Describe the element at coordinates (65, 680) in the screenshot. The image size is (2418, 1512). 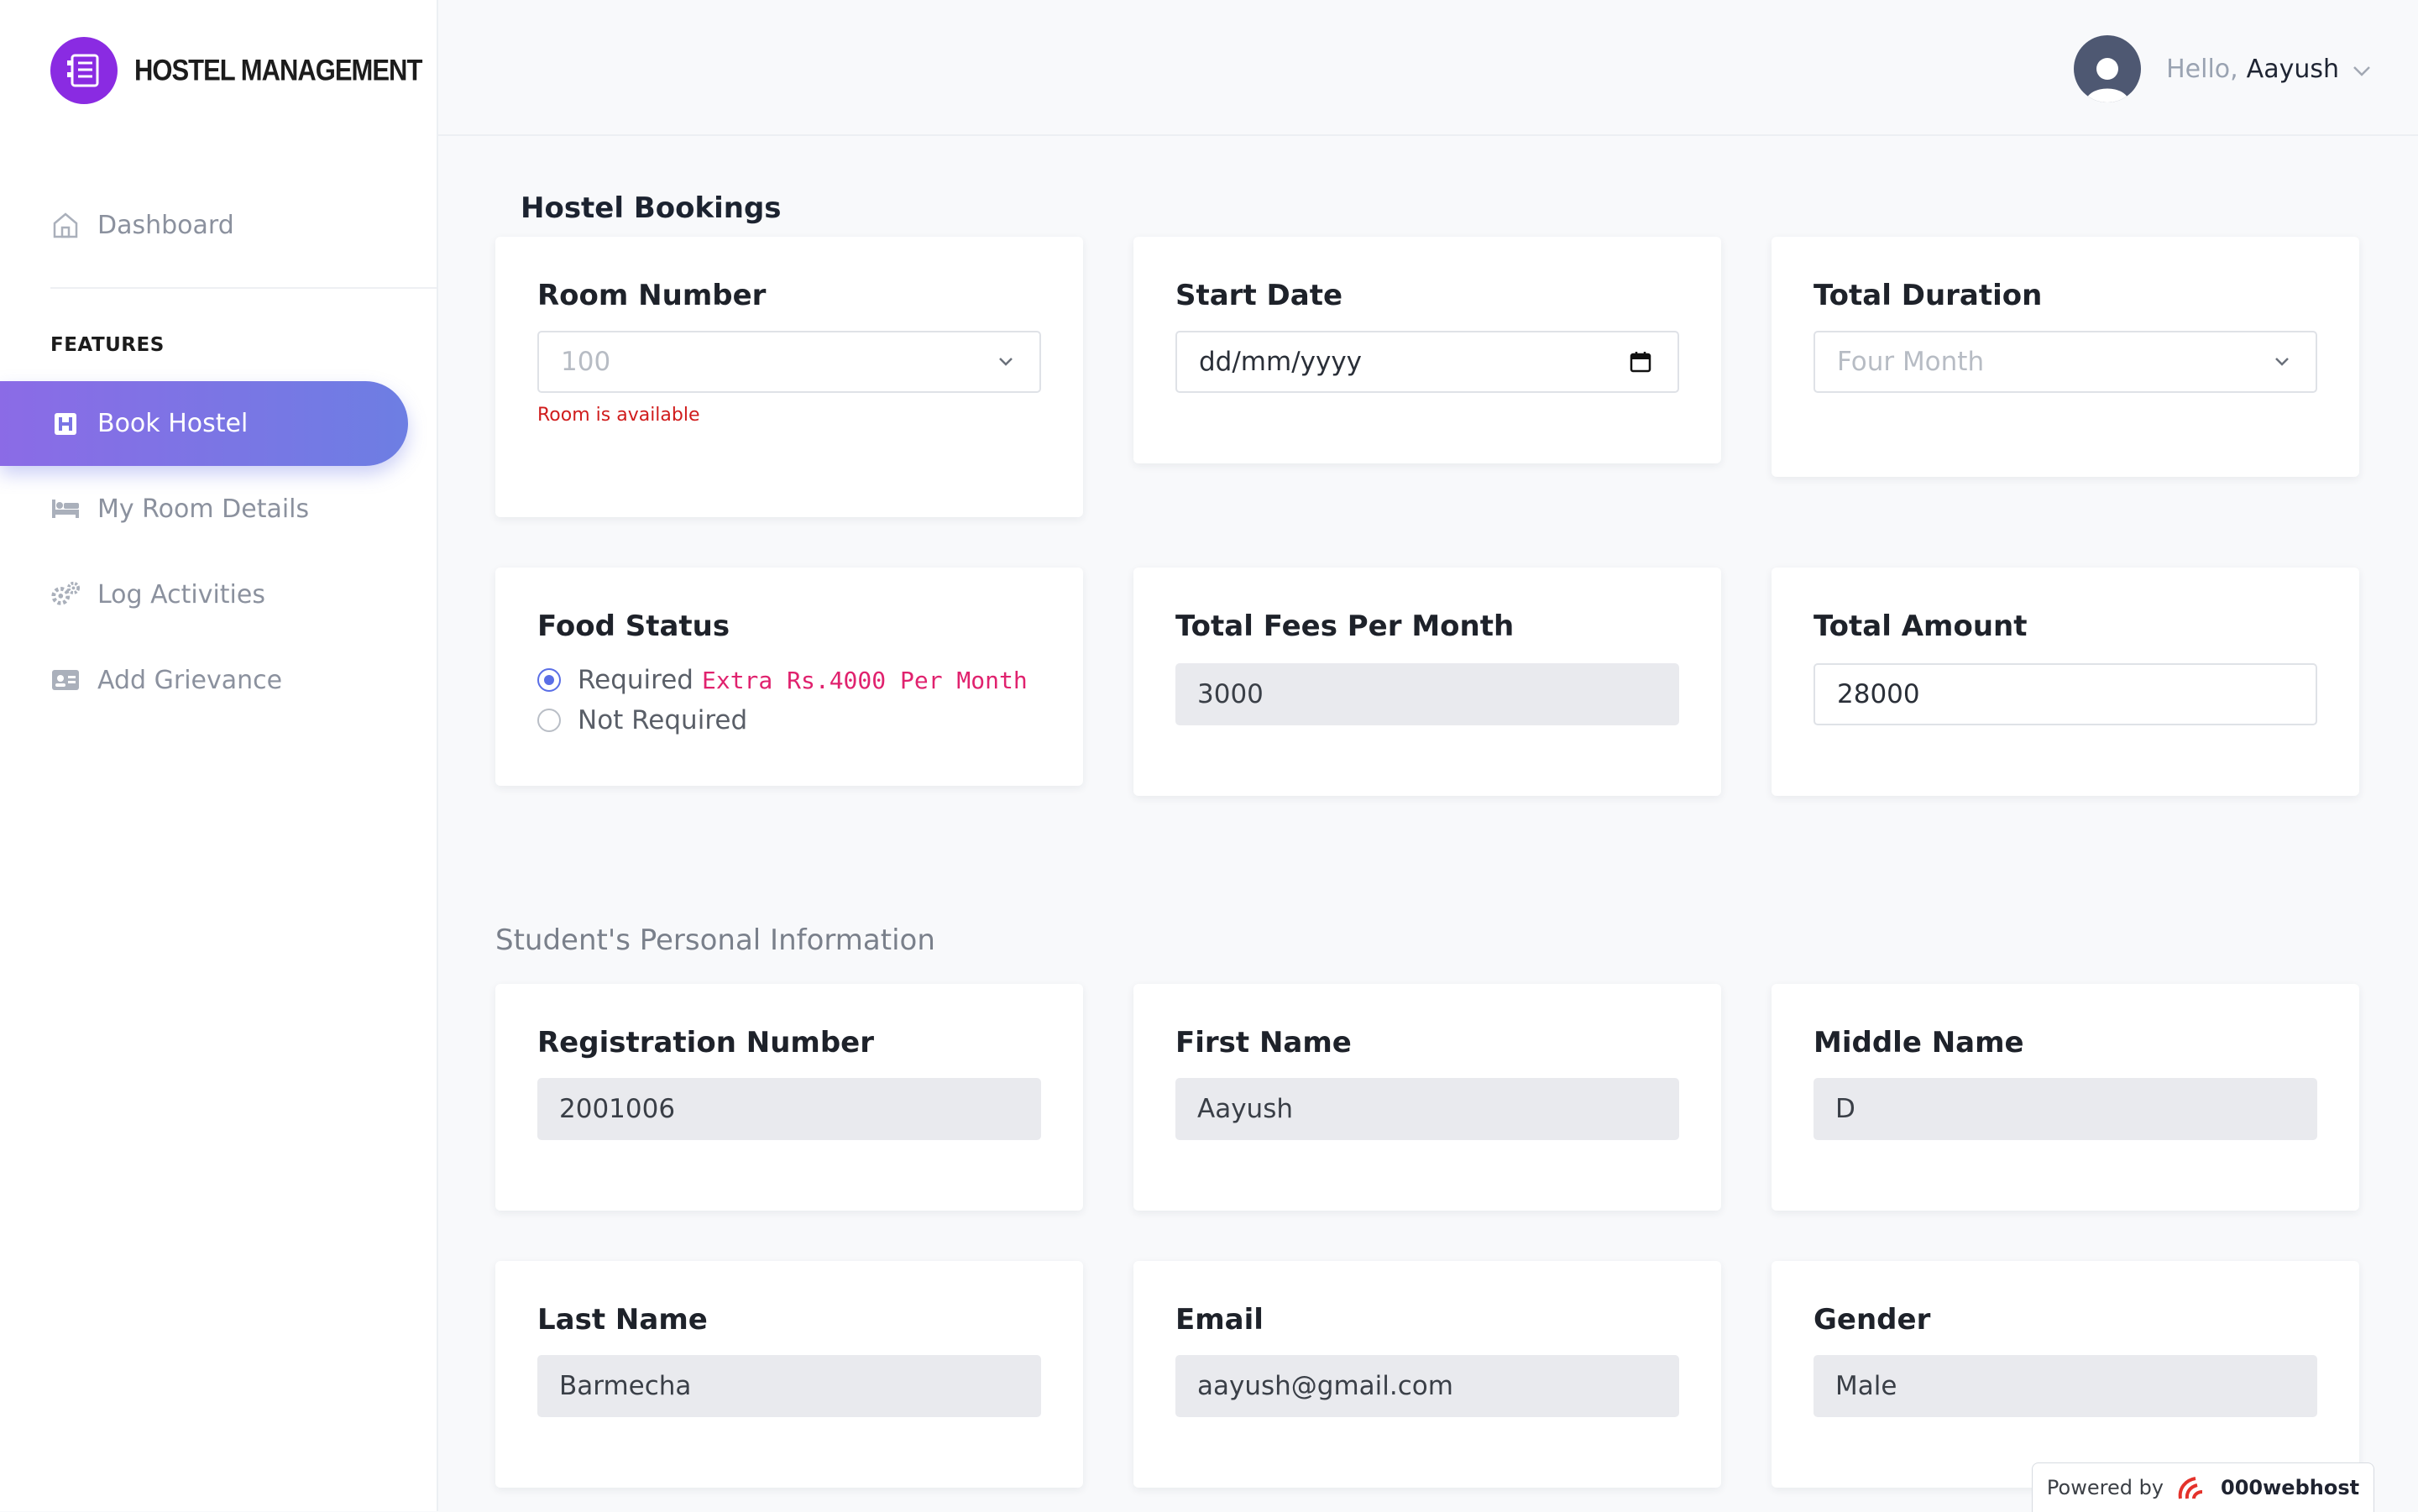
I see `id-card-icon` at that location.